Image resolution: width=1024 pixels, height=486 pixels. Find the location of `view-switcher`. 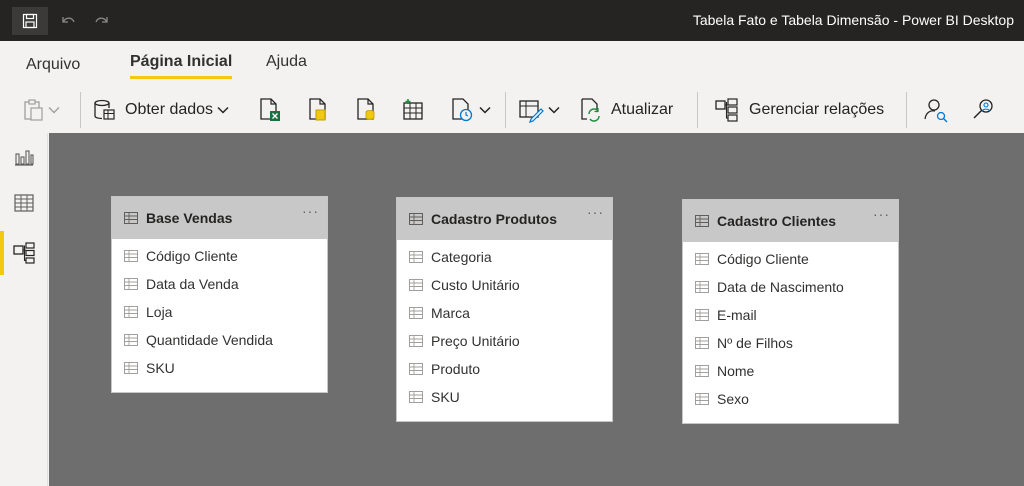

view-switcher is located at coordinates (24, 309).